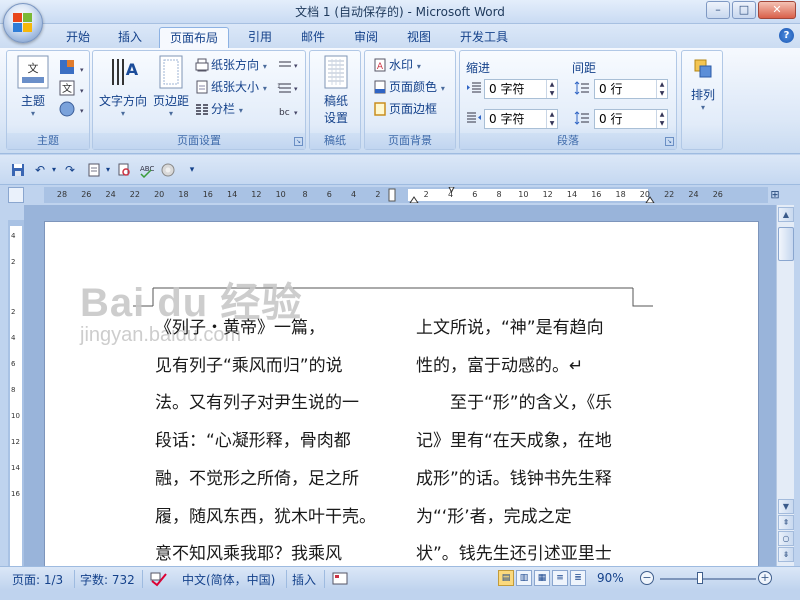 The width and height of the screenshot is (800, 600). Describe the element at coordinates (16, 195) in the screenshot. I see `tab-selector-icon` at that location.